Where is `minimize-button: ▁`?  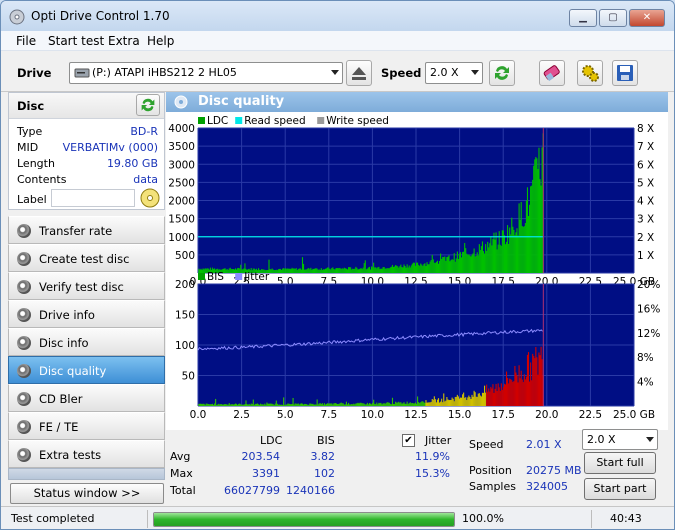
minimize-button: ▁ is located at coordinates (583, 18).